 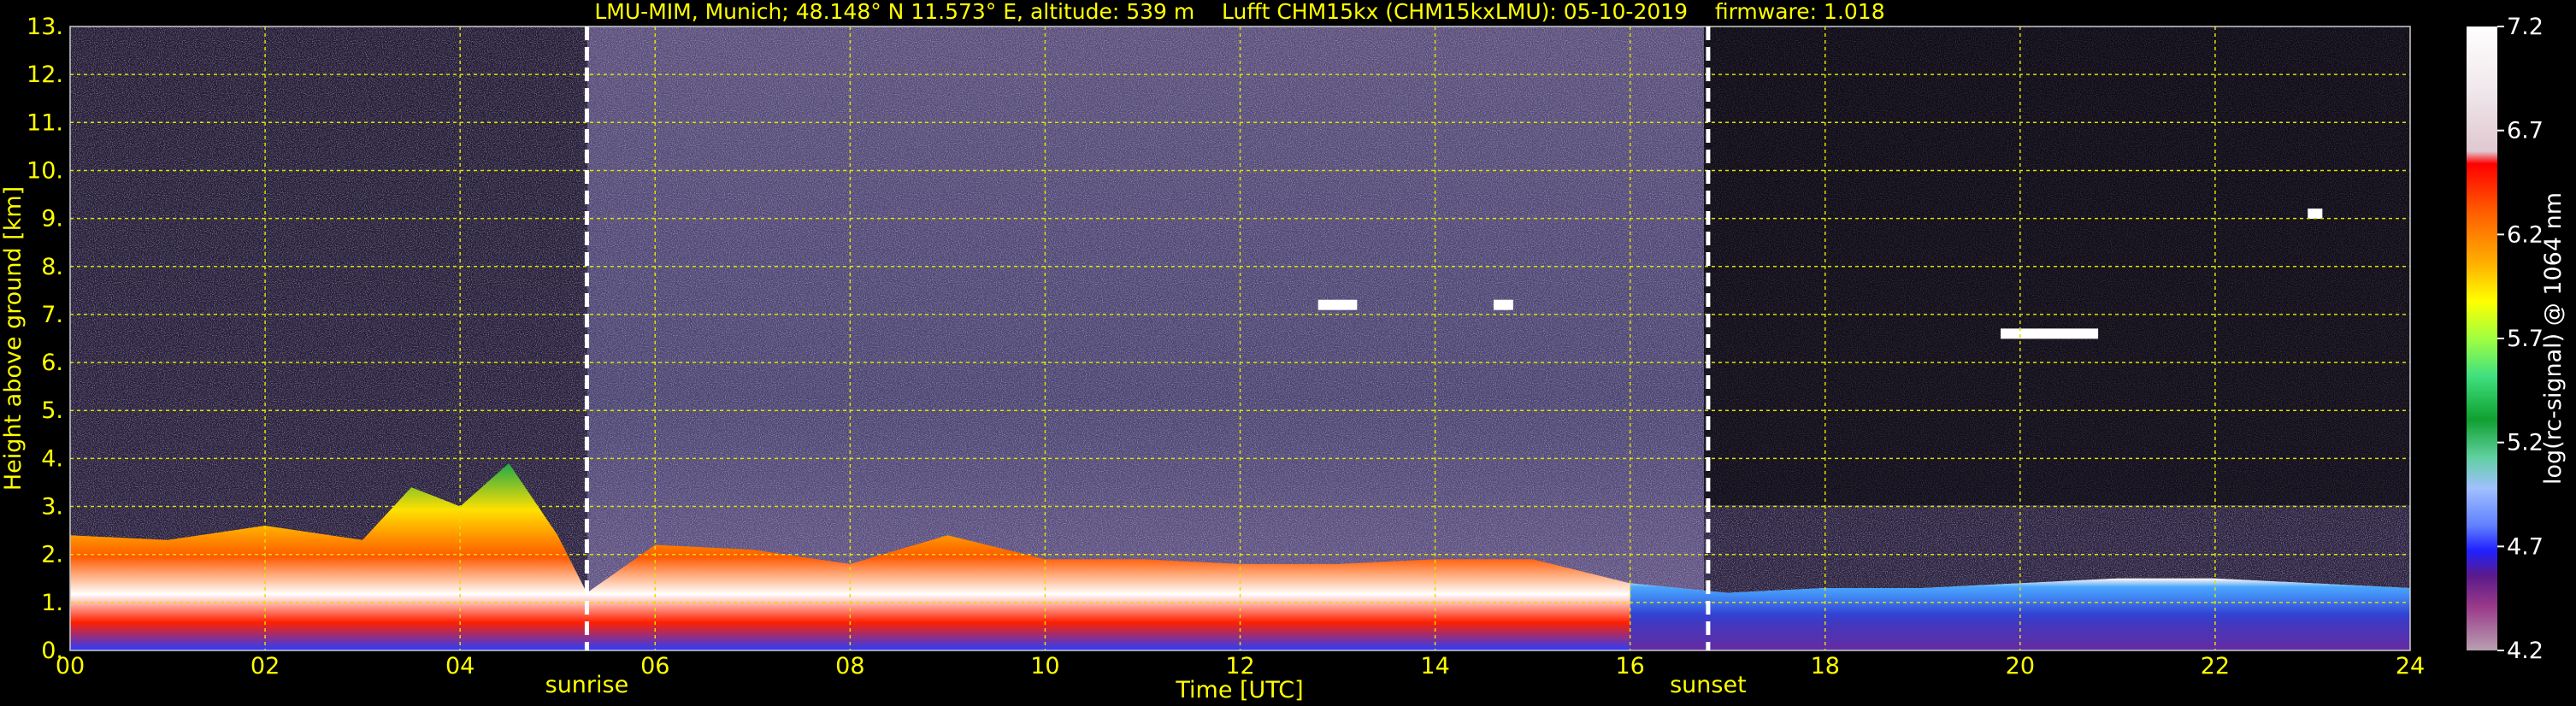 I want to click on colorbar-tick-label: 5.2, so click(x=2525, y=443).